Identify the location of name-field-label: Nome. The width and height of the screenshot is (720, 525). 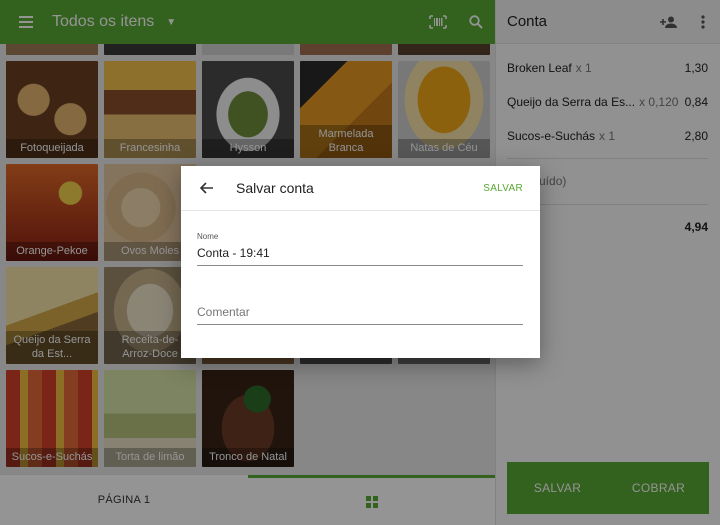
(208, 236).